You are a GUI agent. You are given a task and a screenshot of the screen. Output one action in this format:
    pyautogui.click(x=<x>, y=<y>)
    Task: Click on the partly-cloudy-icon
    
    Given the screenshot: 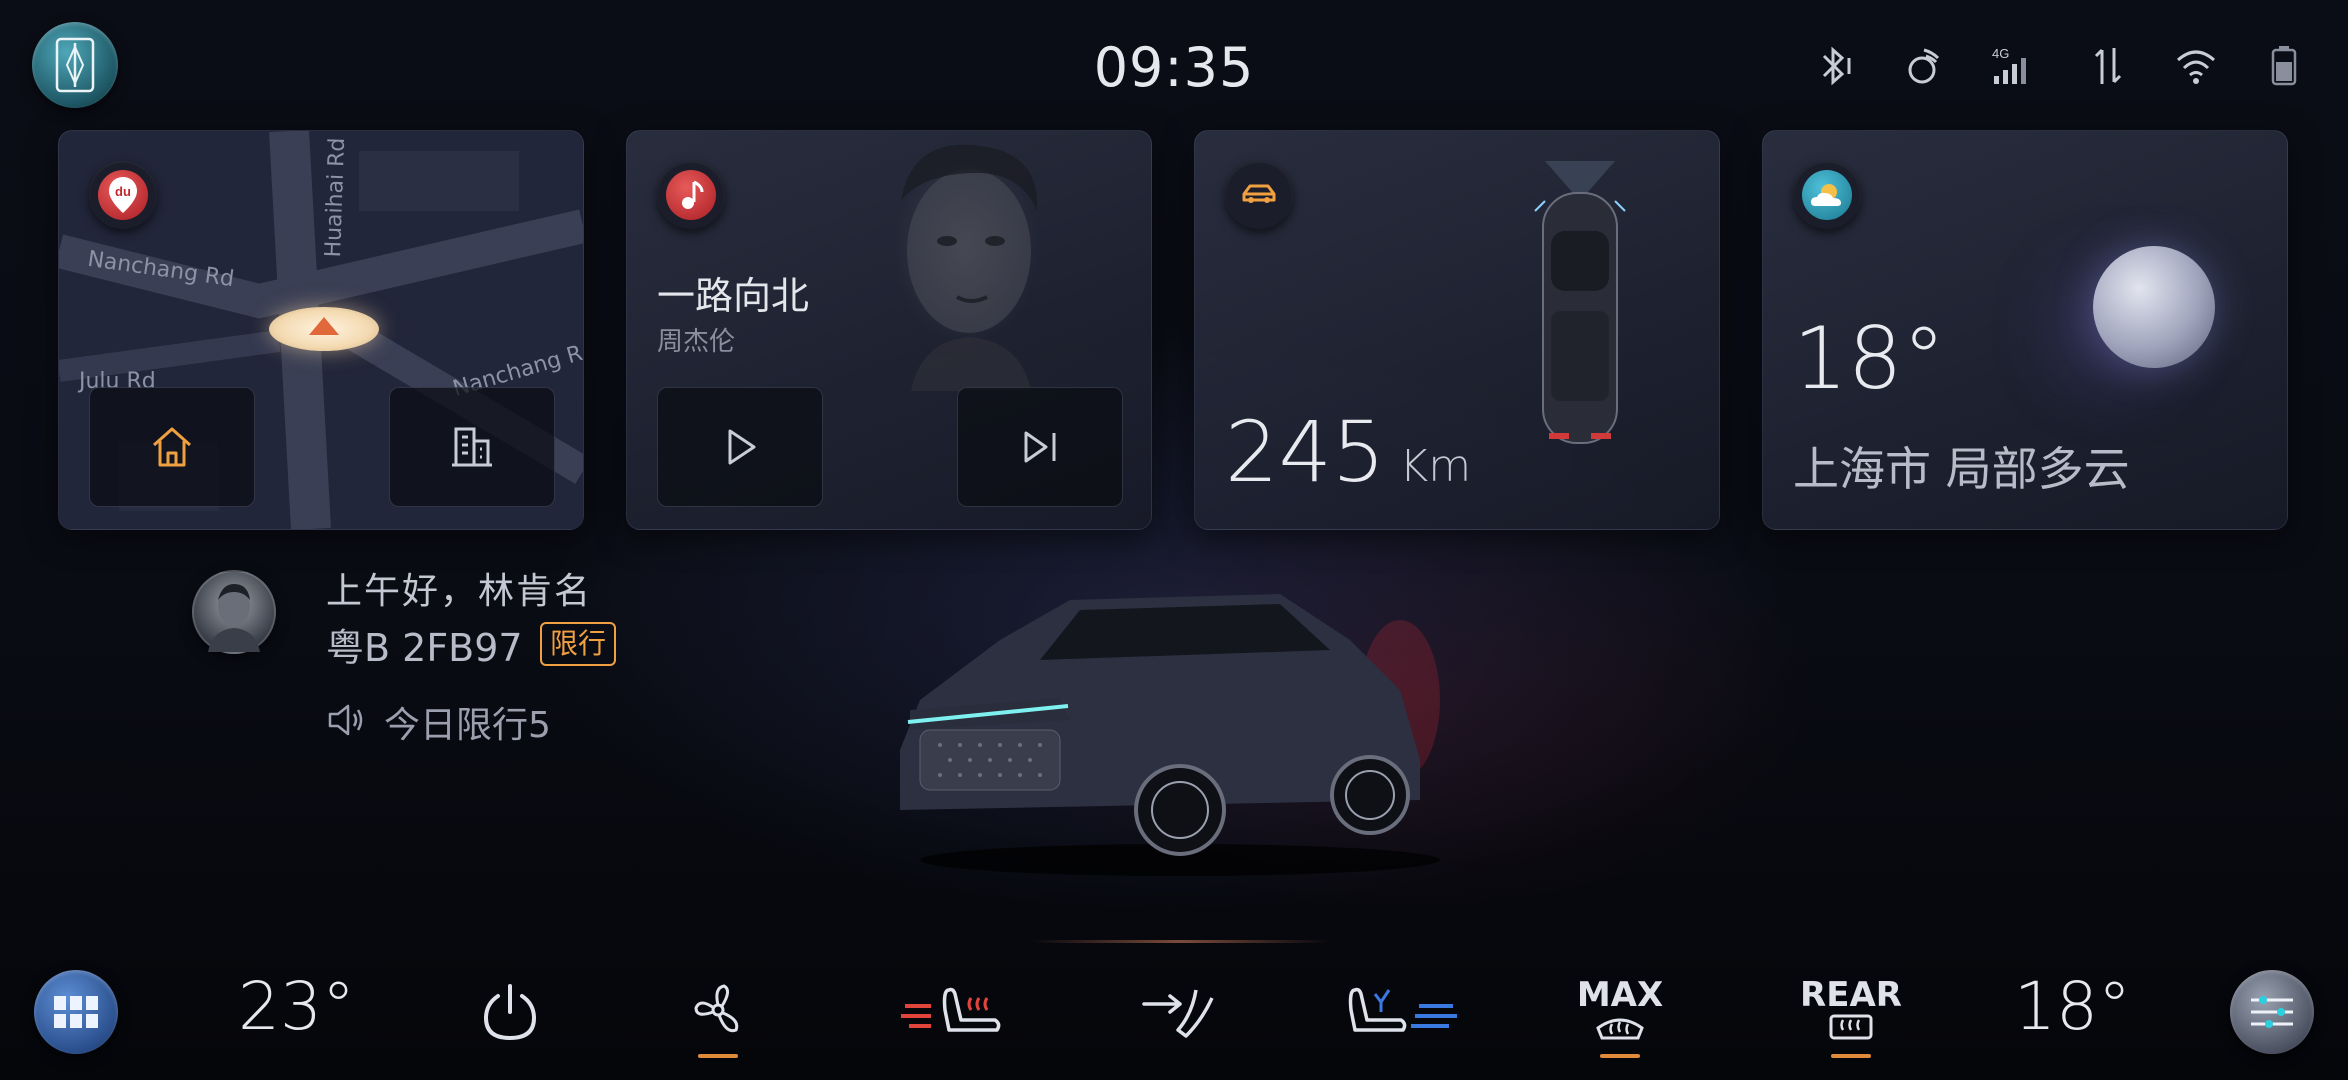 What is the action you would take?
    pyautogui.click(x=1826, y=195)
    